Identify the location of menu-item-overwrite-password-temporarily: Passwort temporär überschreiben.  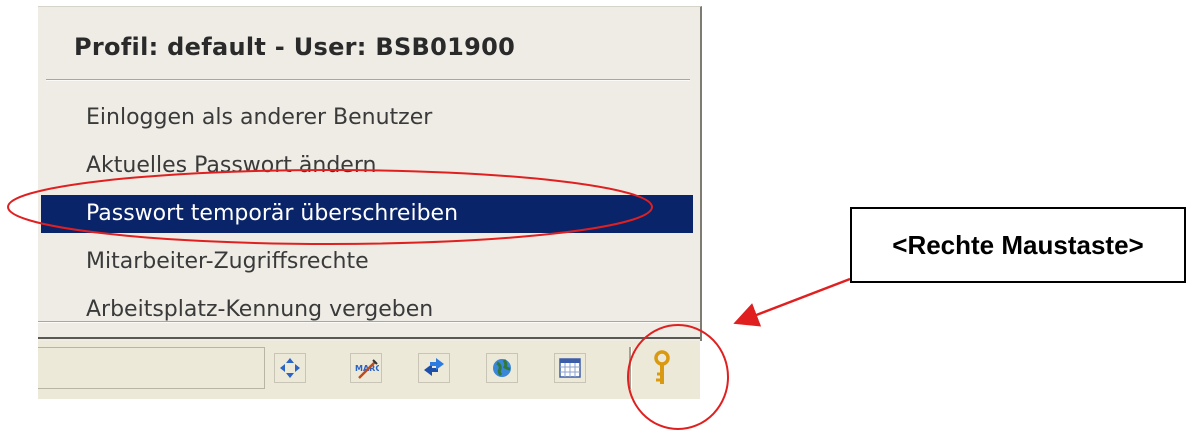
(367, 214).